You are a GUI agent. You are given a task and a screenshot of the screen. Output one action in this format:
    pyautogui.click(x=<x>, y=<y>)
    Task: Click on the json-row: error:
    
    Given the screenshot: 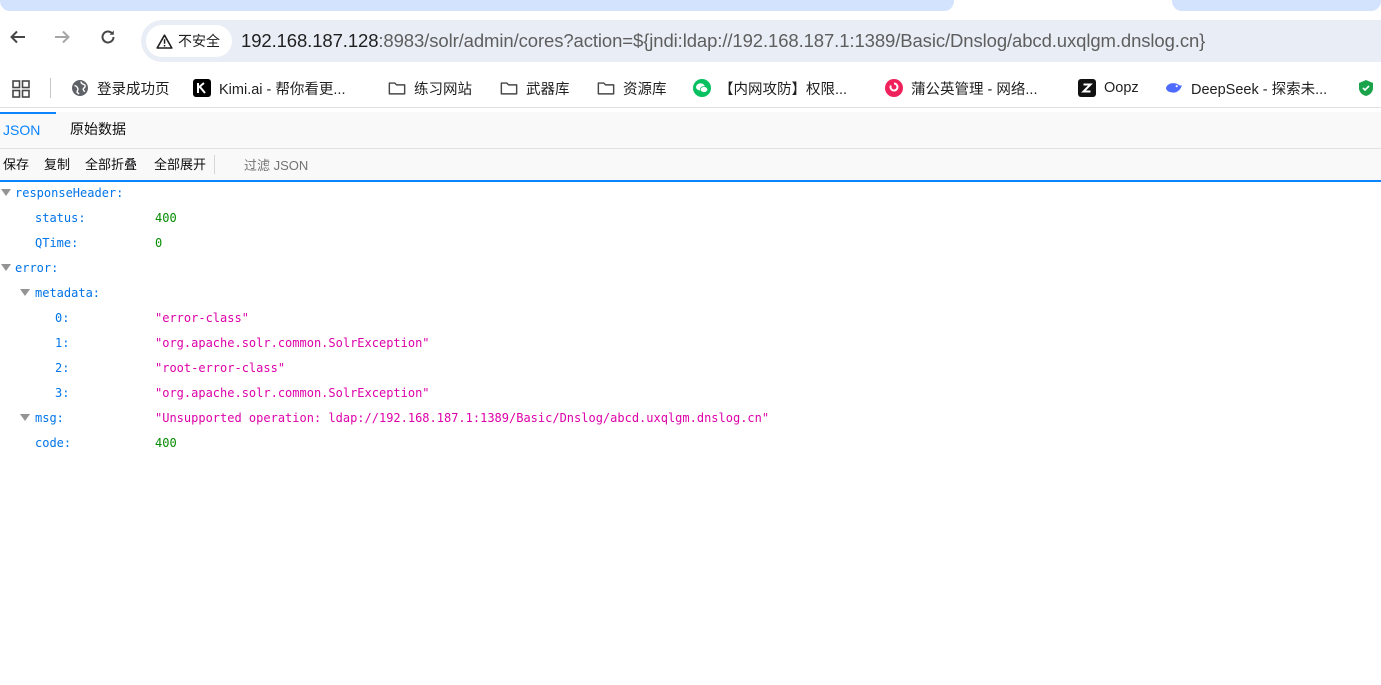 What is the action you would take?
    pyautogui.click(x=690, y=268)
    